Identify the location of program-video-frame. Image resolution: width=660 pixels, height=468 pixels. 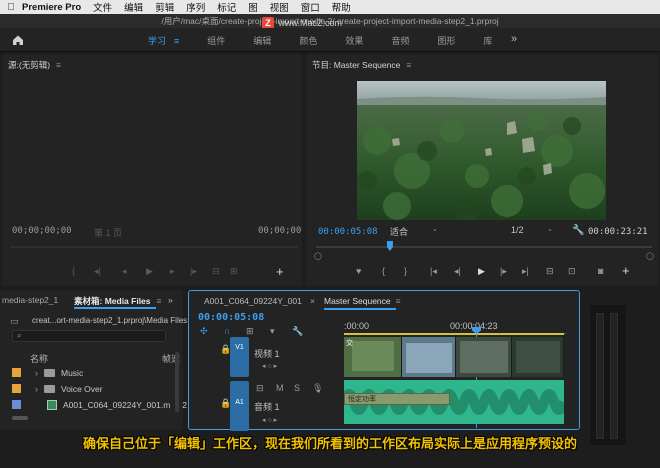
(481, 150).